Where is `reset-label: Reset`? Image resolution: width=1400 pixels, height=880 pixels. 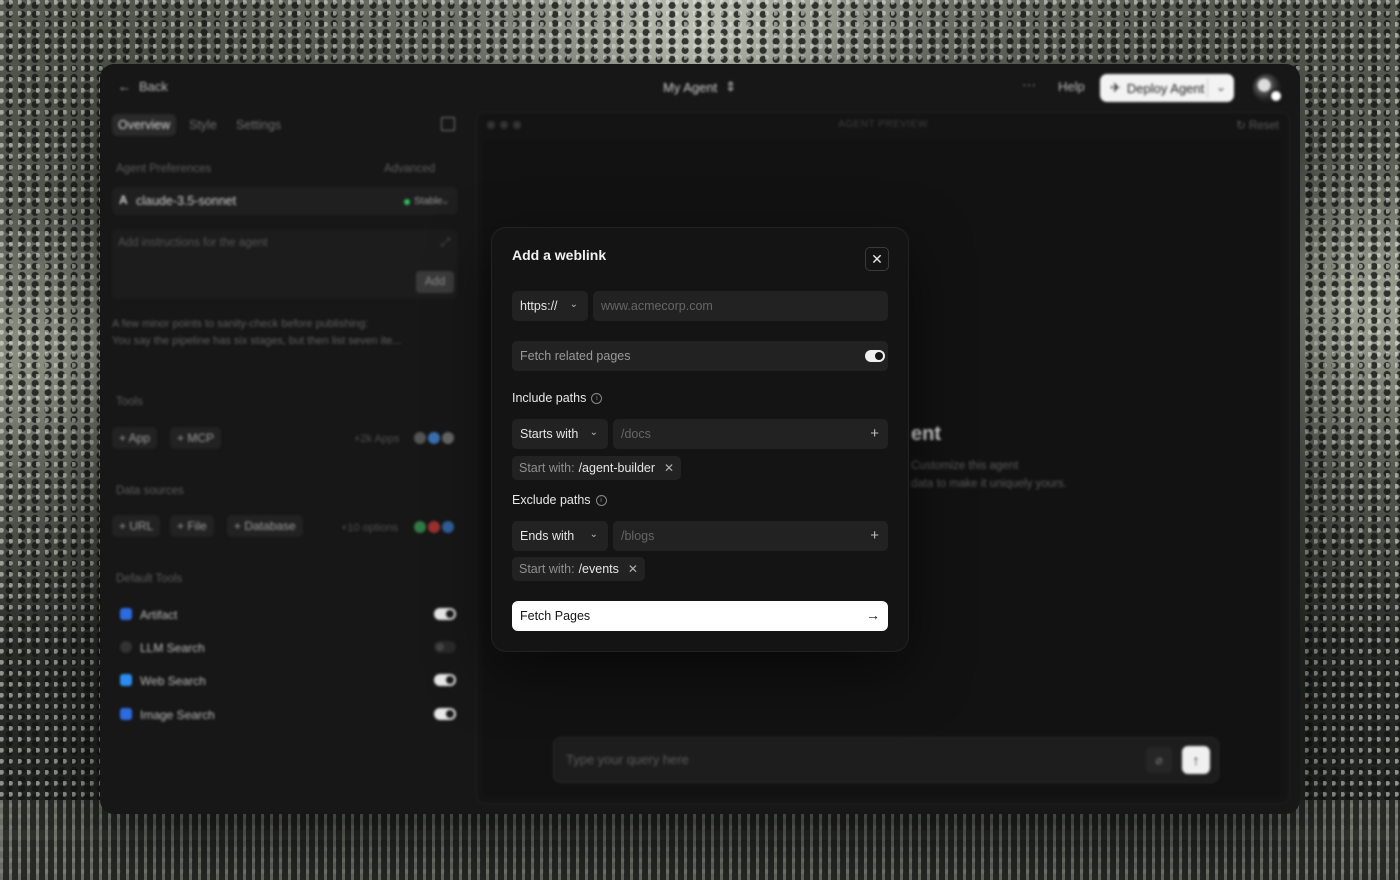 reset-label: Reset is located at coordinates (1263, 126).